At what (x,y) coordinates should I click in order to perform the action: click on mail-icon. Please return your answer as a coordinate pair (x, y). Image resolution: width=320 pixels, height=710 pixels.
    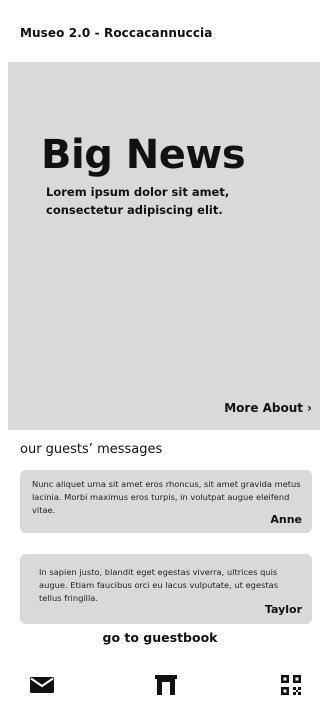
    Looking at the image, I should click on (42, 685).